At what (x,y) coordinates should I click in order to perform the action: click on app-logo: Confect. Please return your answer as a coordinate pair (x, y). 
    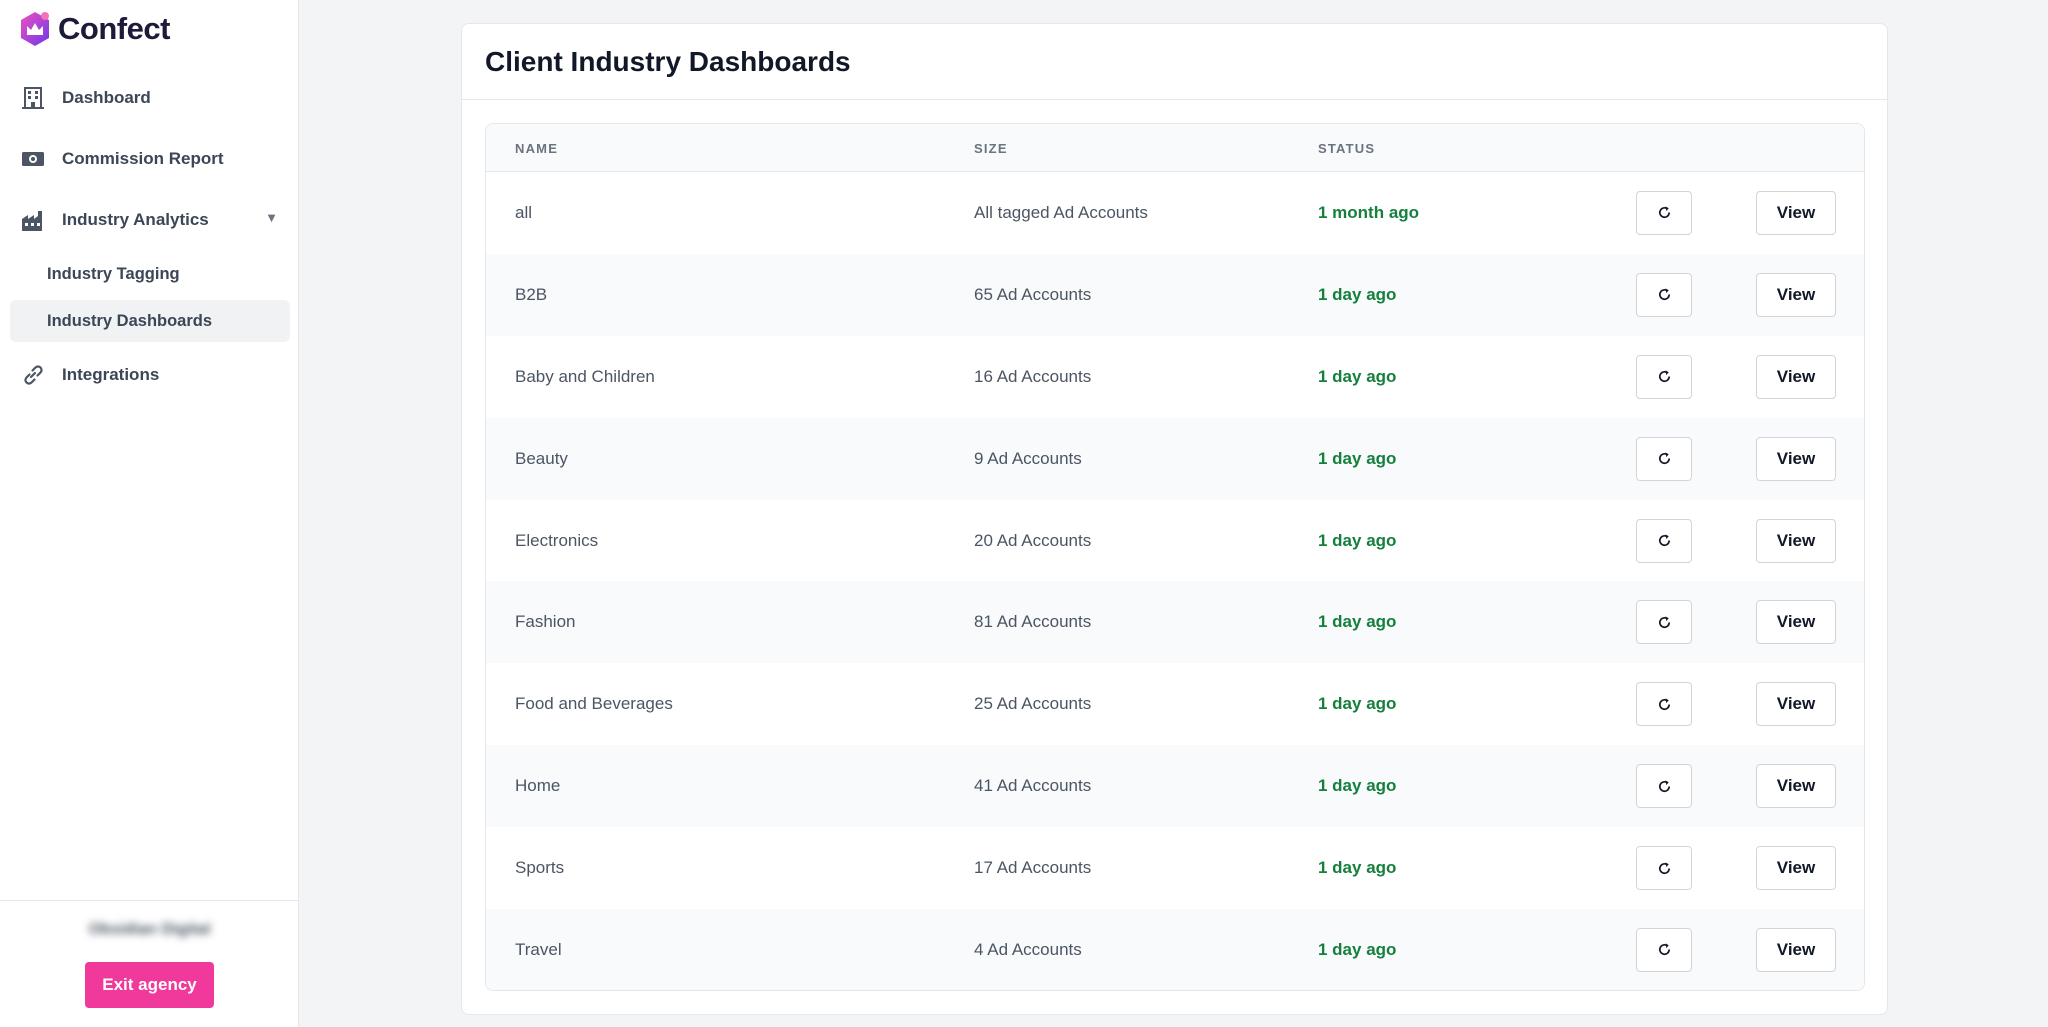
    Looking at the image, I should click on (94, 29).